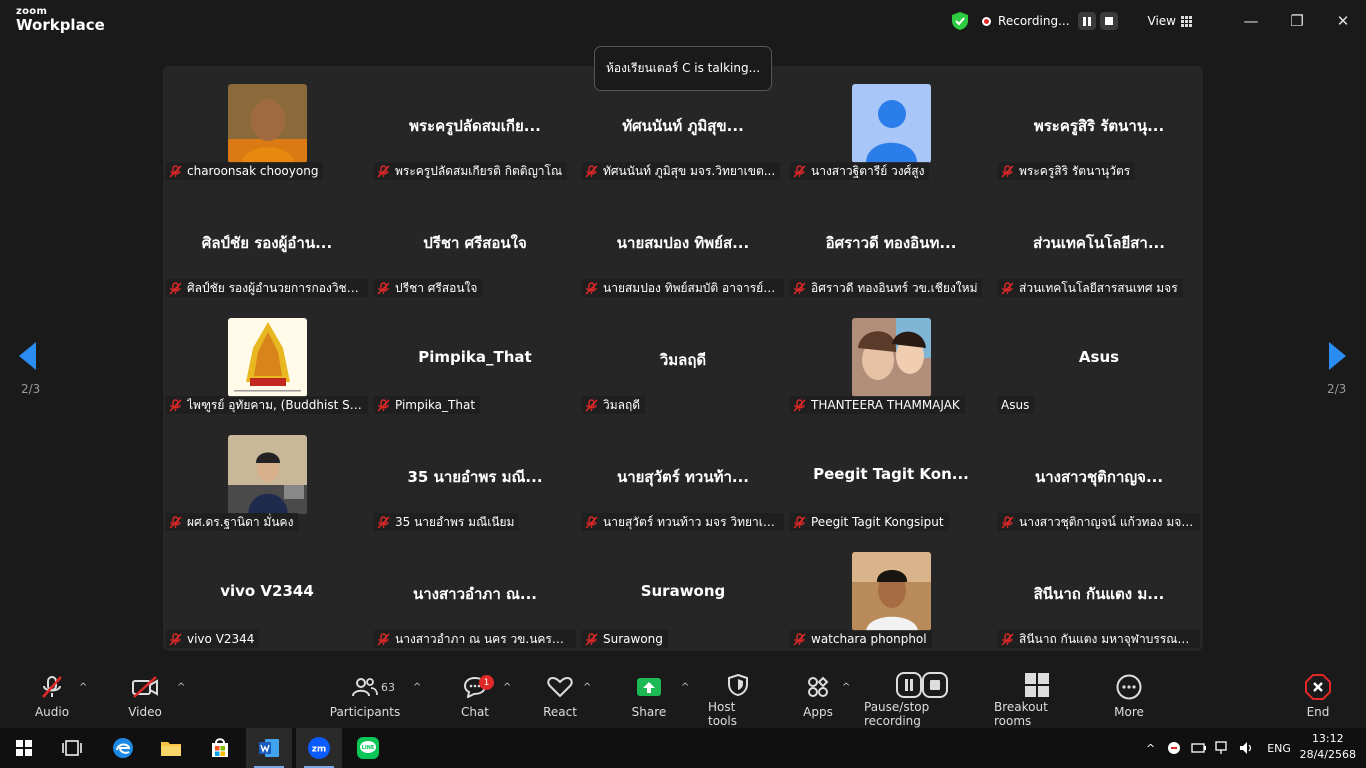  Describe the element at coordinates (587, 687) in the screenshot. I see `react-caret-icon: ^` at that location.